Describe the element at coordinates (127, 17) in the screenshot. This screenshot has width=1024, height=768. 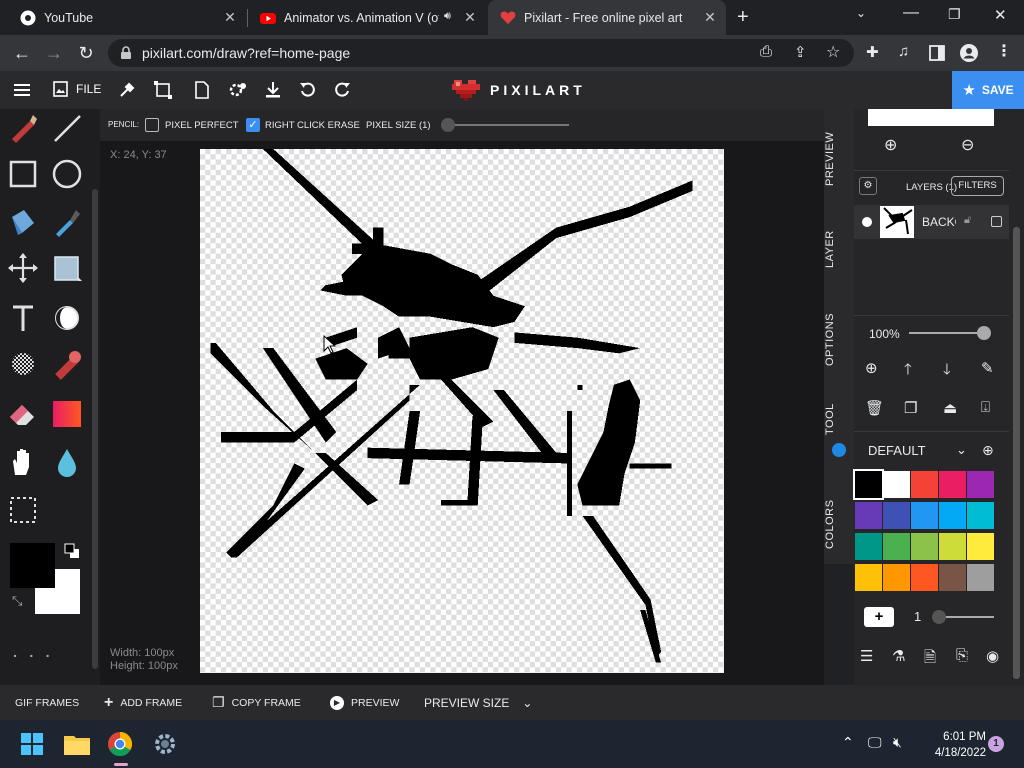
I see `tab-youtube: YouTube ✕` at that location.